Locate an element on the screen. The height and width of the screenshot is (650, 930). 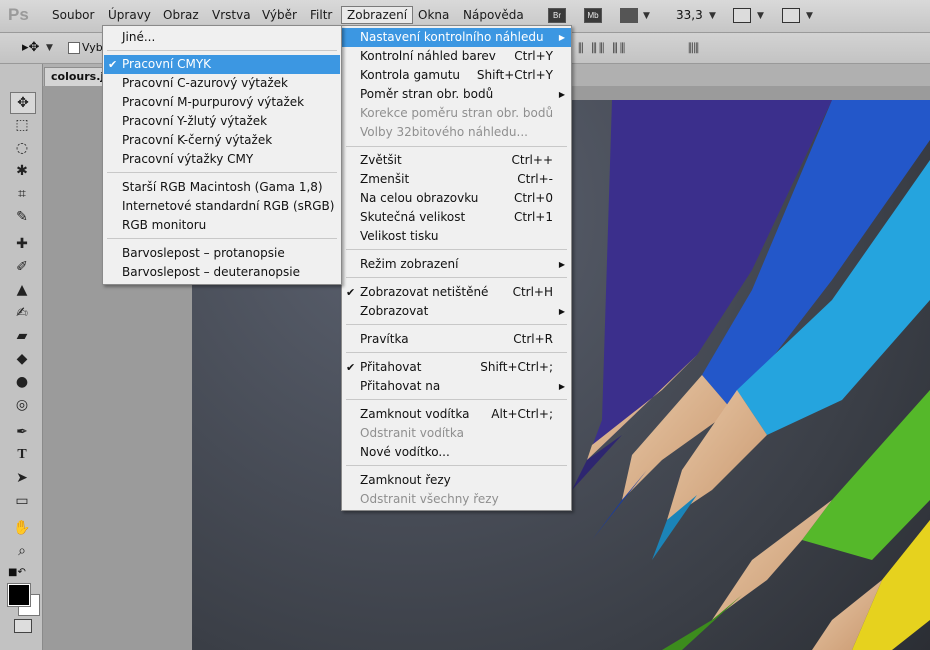
menu-obraz: Obraz is located at coordinates (181, 15).